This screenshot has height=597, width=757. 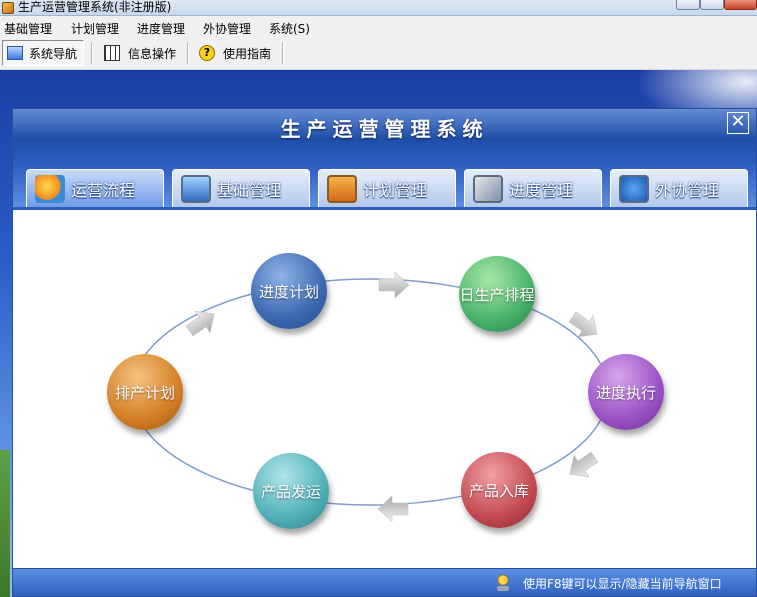 I want to click on node-label: 进度执行, so click(x=625, y=392).